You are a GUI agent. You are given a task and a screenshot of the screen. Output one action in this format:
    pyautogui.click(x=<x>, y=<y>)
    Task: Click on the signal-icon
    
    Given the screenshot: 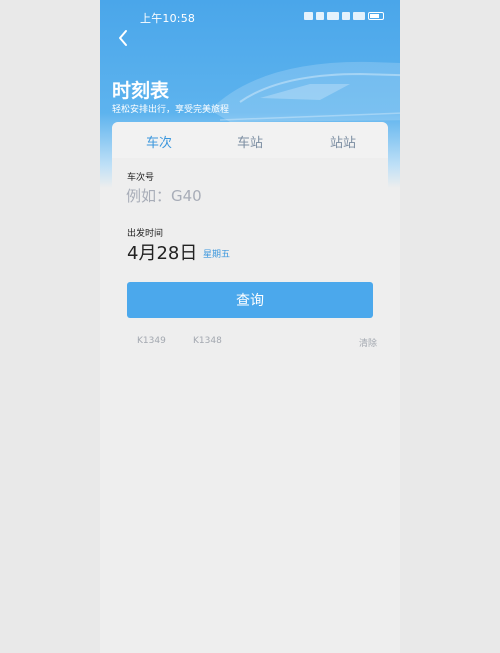 What is the action you would take?
    pyautogui.click(x=333, y=16)
    